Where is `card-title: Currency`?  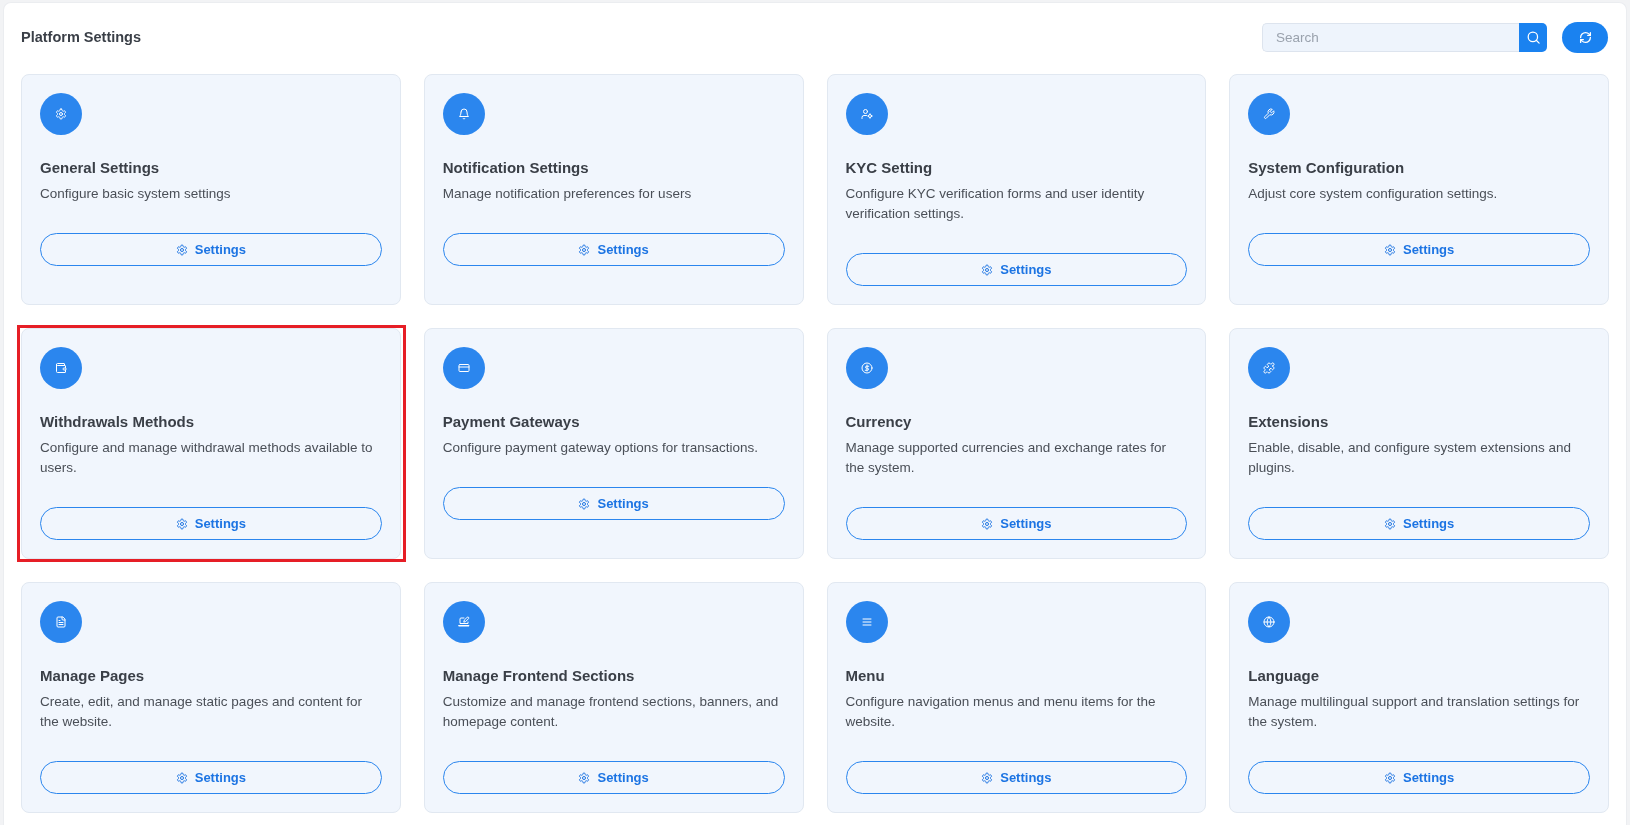
card-title: Currency is located at coordinates (878, 422).